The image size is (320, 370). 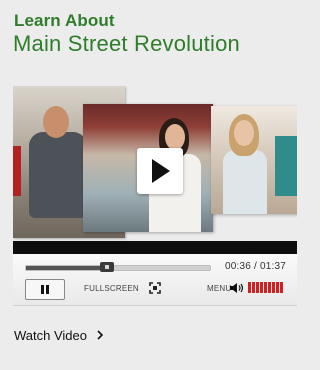 What do you see at coordinates (111, 288) in the screenshot?
I see `fullscreen-button-label: FULLSCREEN` at bounding box center [111, 288].